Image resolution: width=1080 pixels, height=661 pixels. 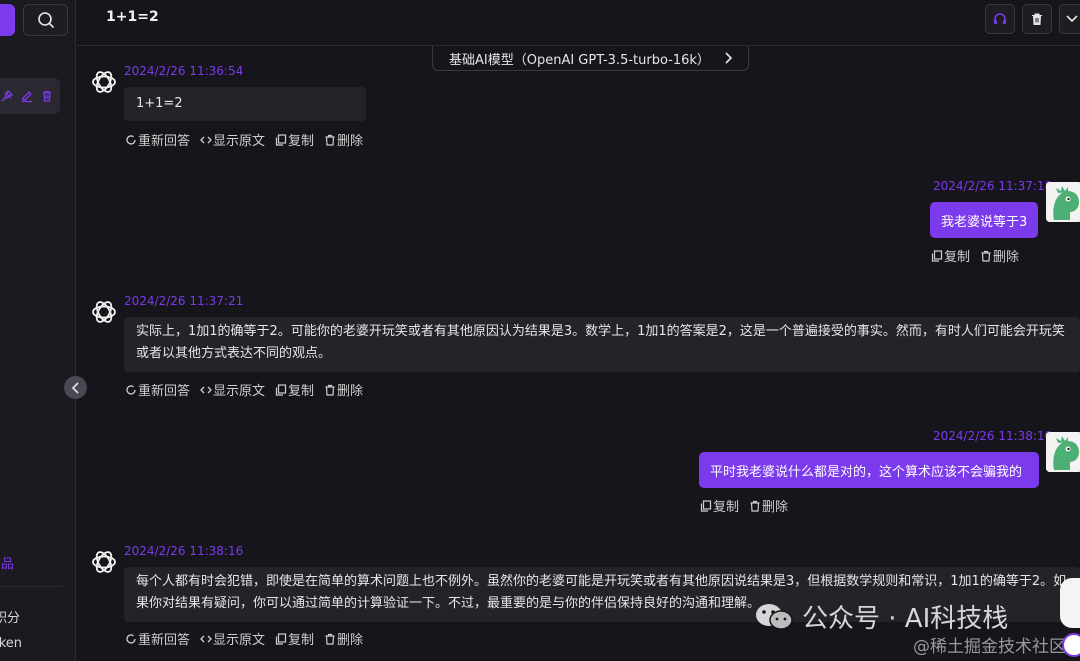 I want to click on headset-button, so click(x=1000, y=19).